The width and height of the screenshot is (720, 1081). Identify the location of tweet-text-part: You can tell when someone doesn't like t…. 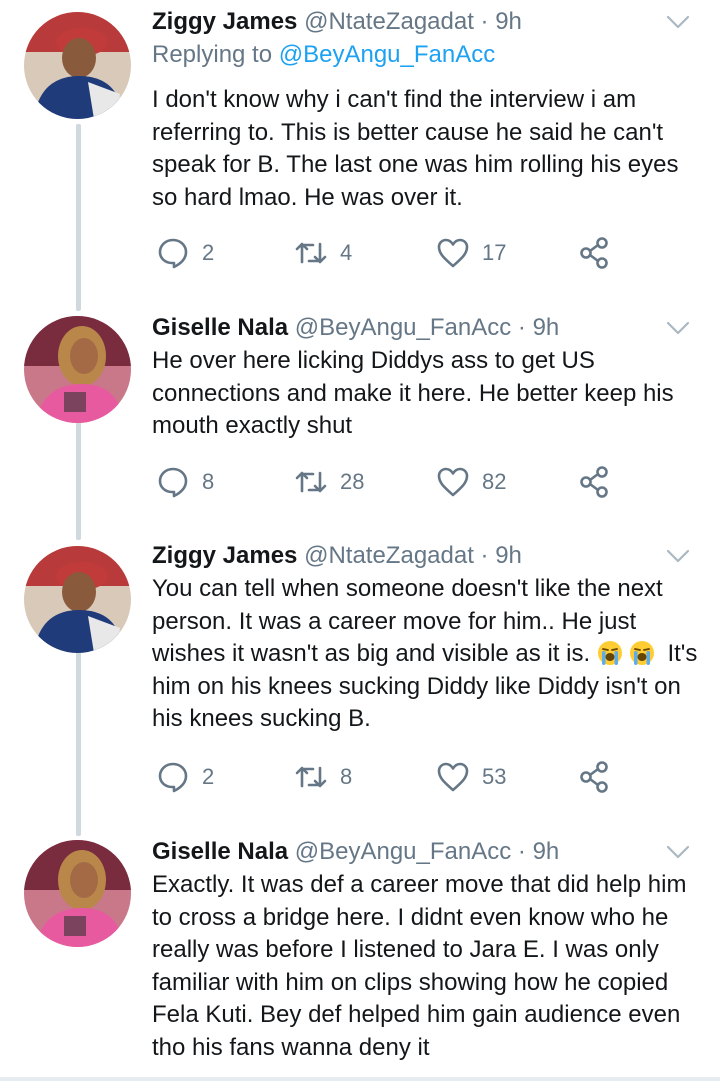
(407, 621).